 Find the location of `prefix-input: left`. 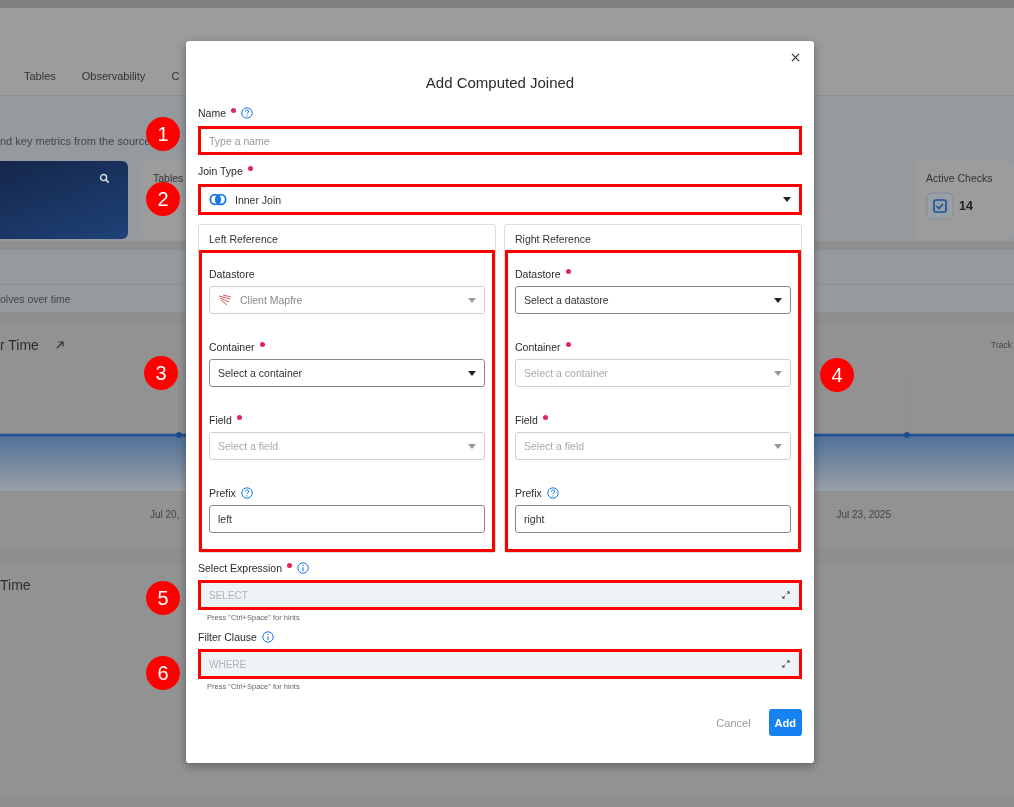

prefix-input: left is located at coordinates (347, 519).